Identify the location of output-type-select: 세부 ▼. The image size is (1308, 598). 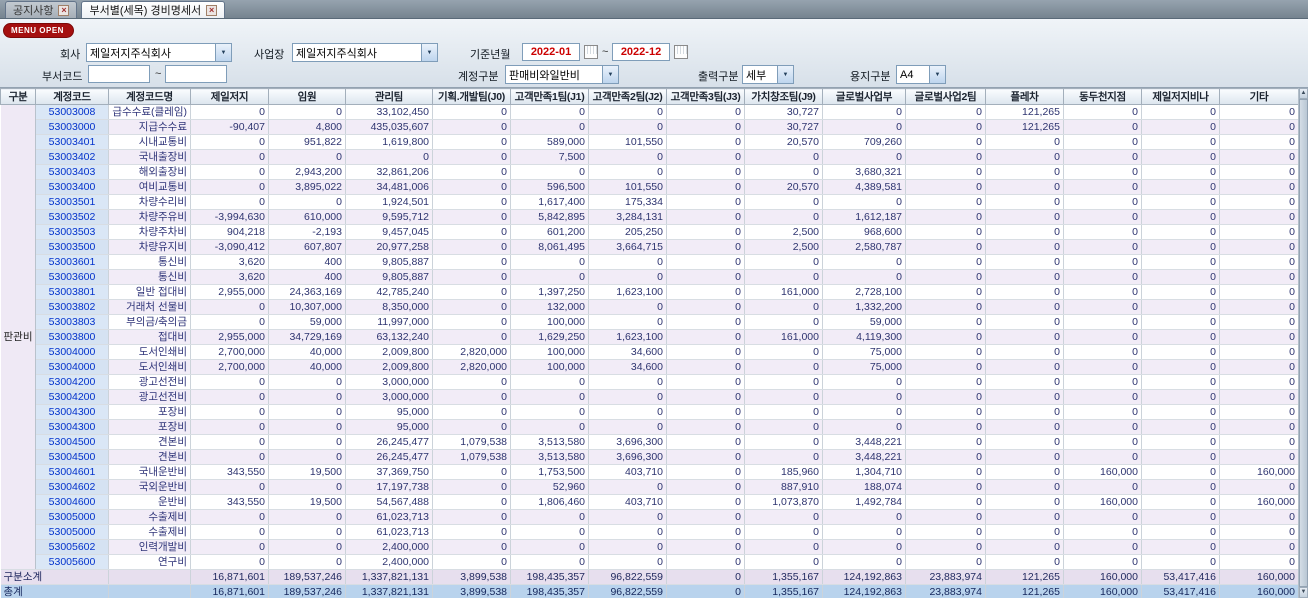
(768, 74).